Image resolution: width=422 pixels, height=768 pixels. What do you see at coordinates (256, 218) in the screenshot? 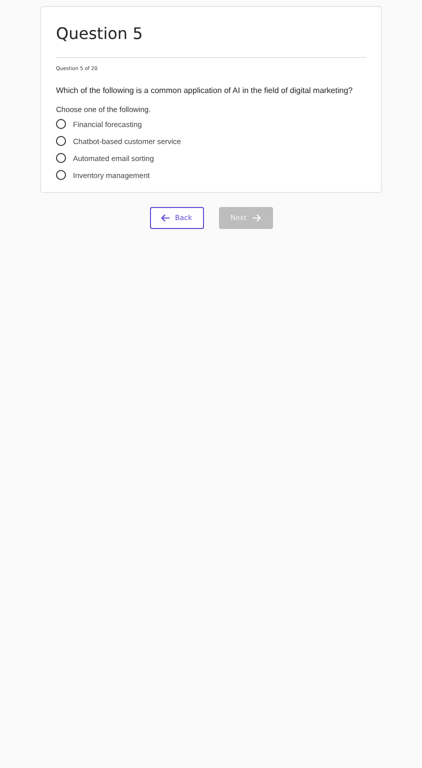
I see `right-arrow-icon` at bounding box center [256, 218].